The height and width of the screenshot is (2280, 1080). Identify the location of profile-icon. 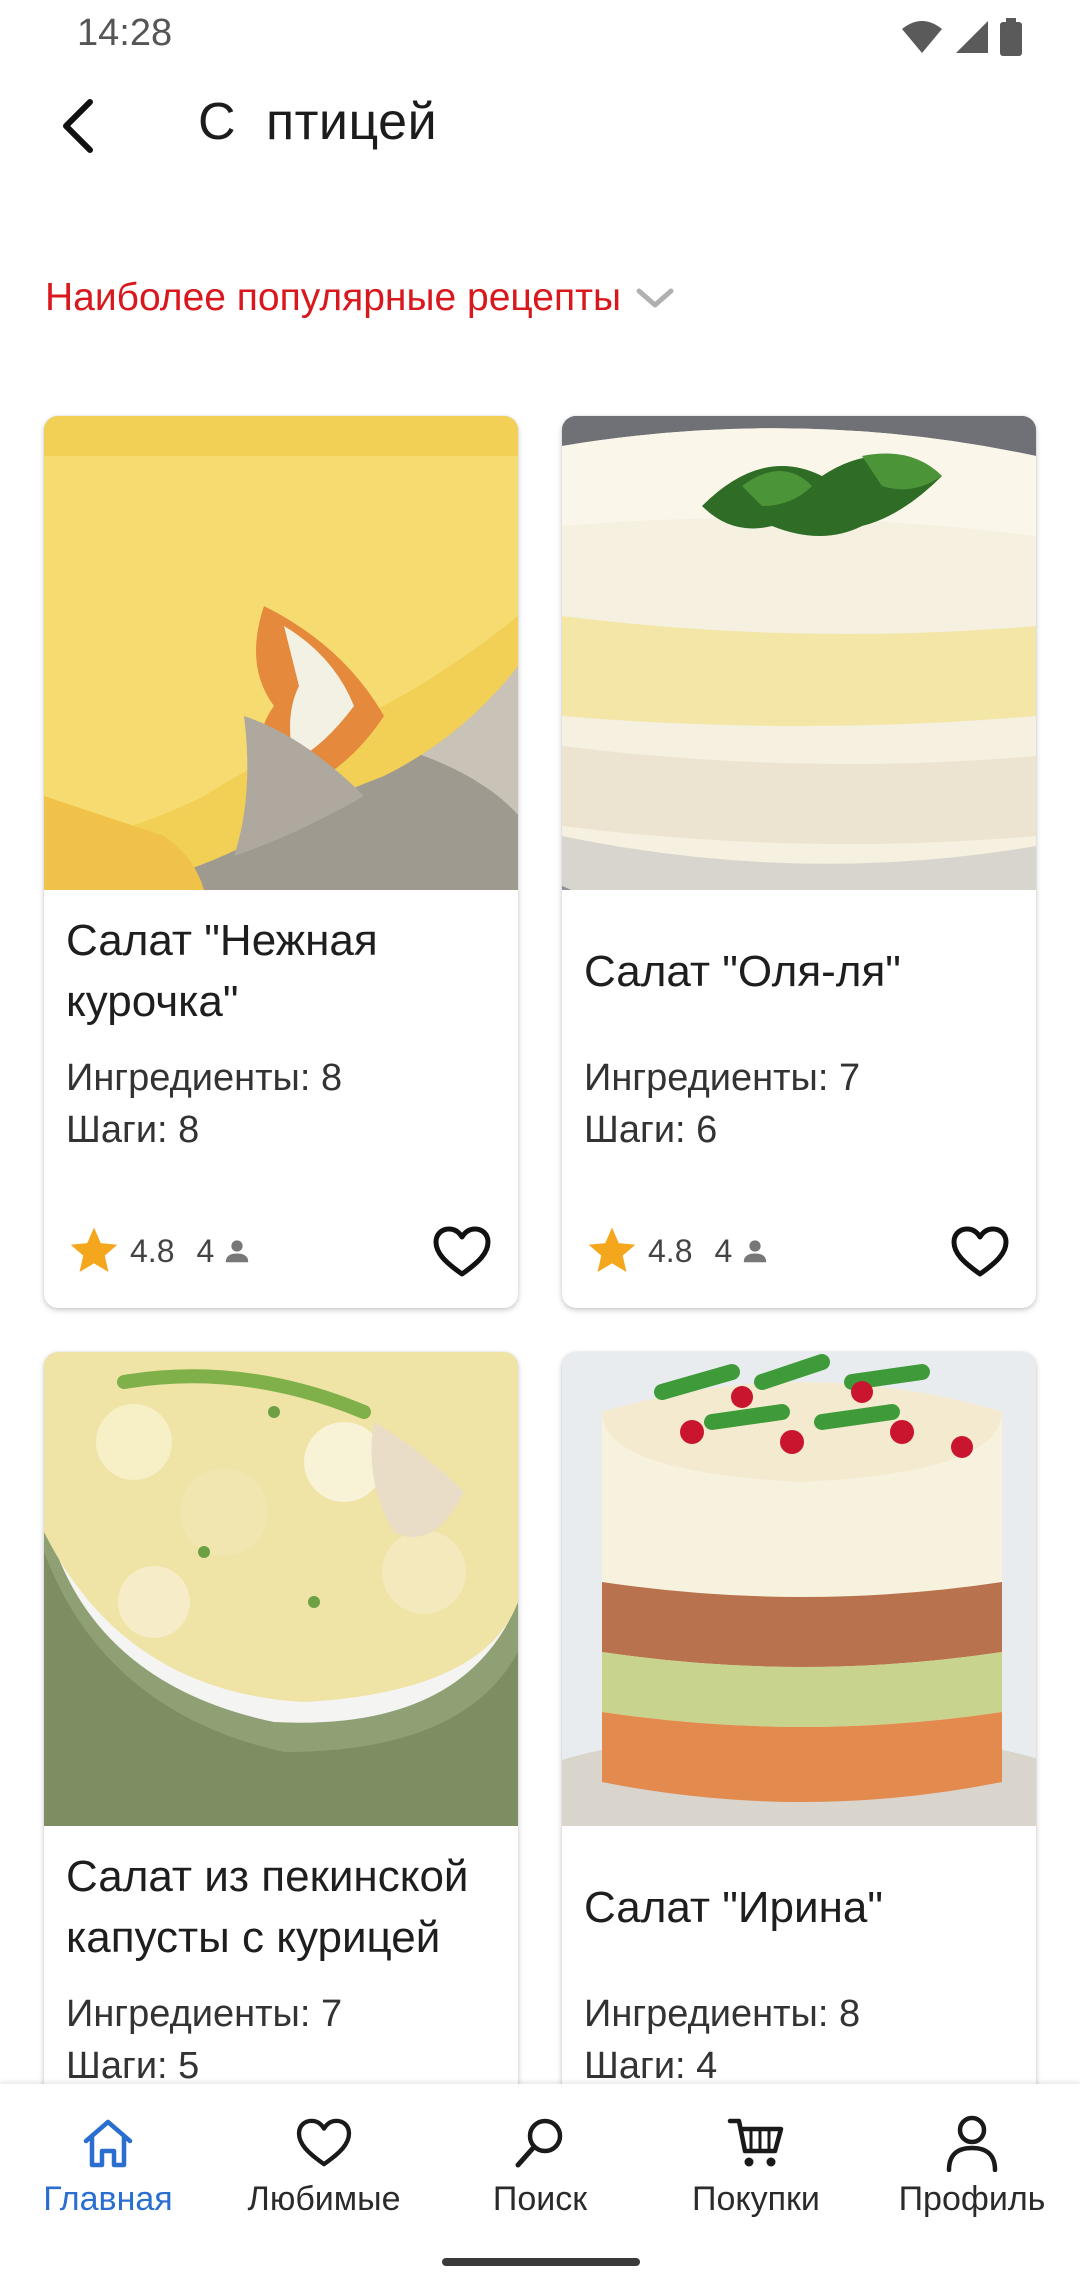
(972, 2143).